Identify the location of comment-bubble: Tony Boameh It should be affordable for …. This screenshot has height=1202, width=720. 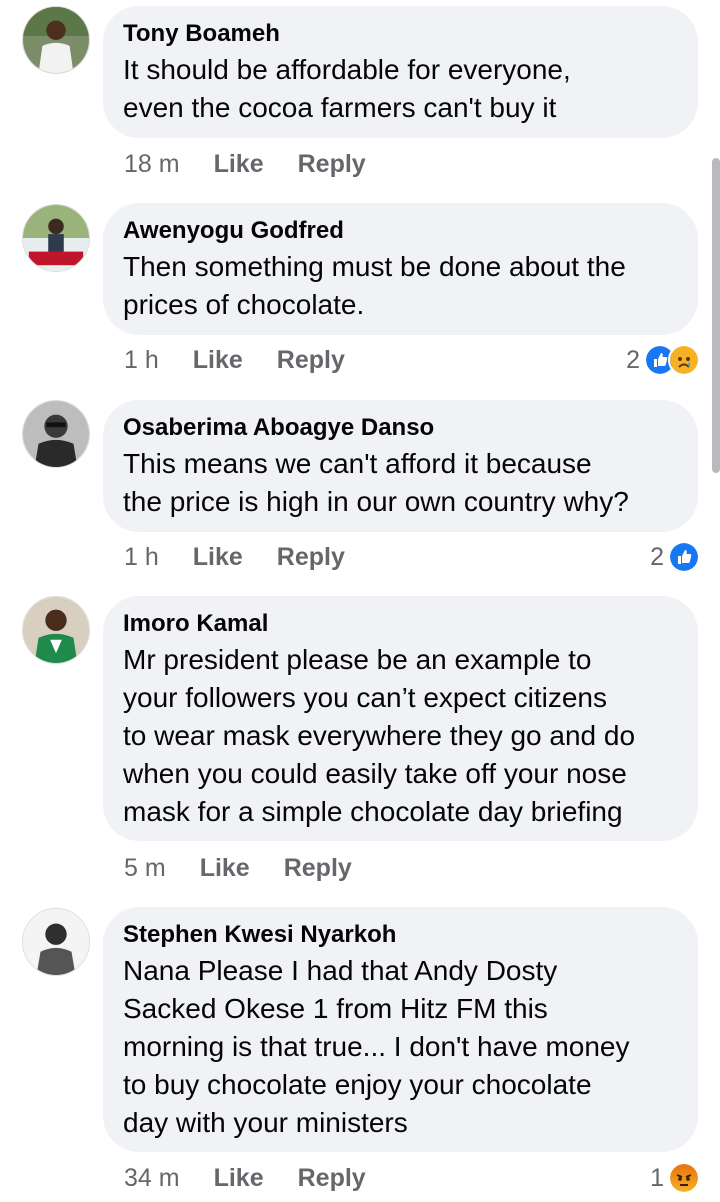
(400, 72).